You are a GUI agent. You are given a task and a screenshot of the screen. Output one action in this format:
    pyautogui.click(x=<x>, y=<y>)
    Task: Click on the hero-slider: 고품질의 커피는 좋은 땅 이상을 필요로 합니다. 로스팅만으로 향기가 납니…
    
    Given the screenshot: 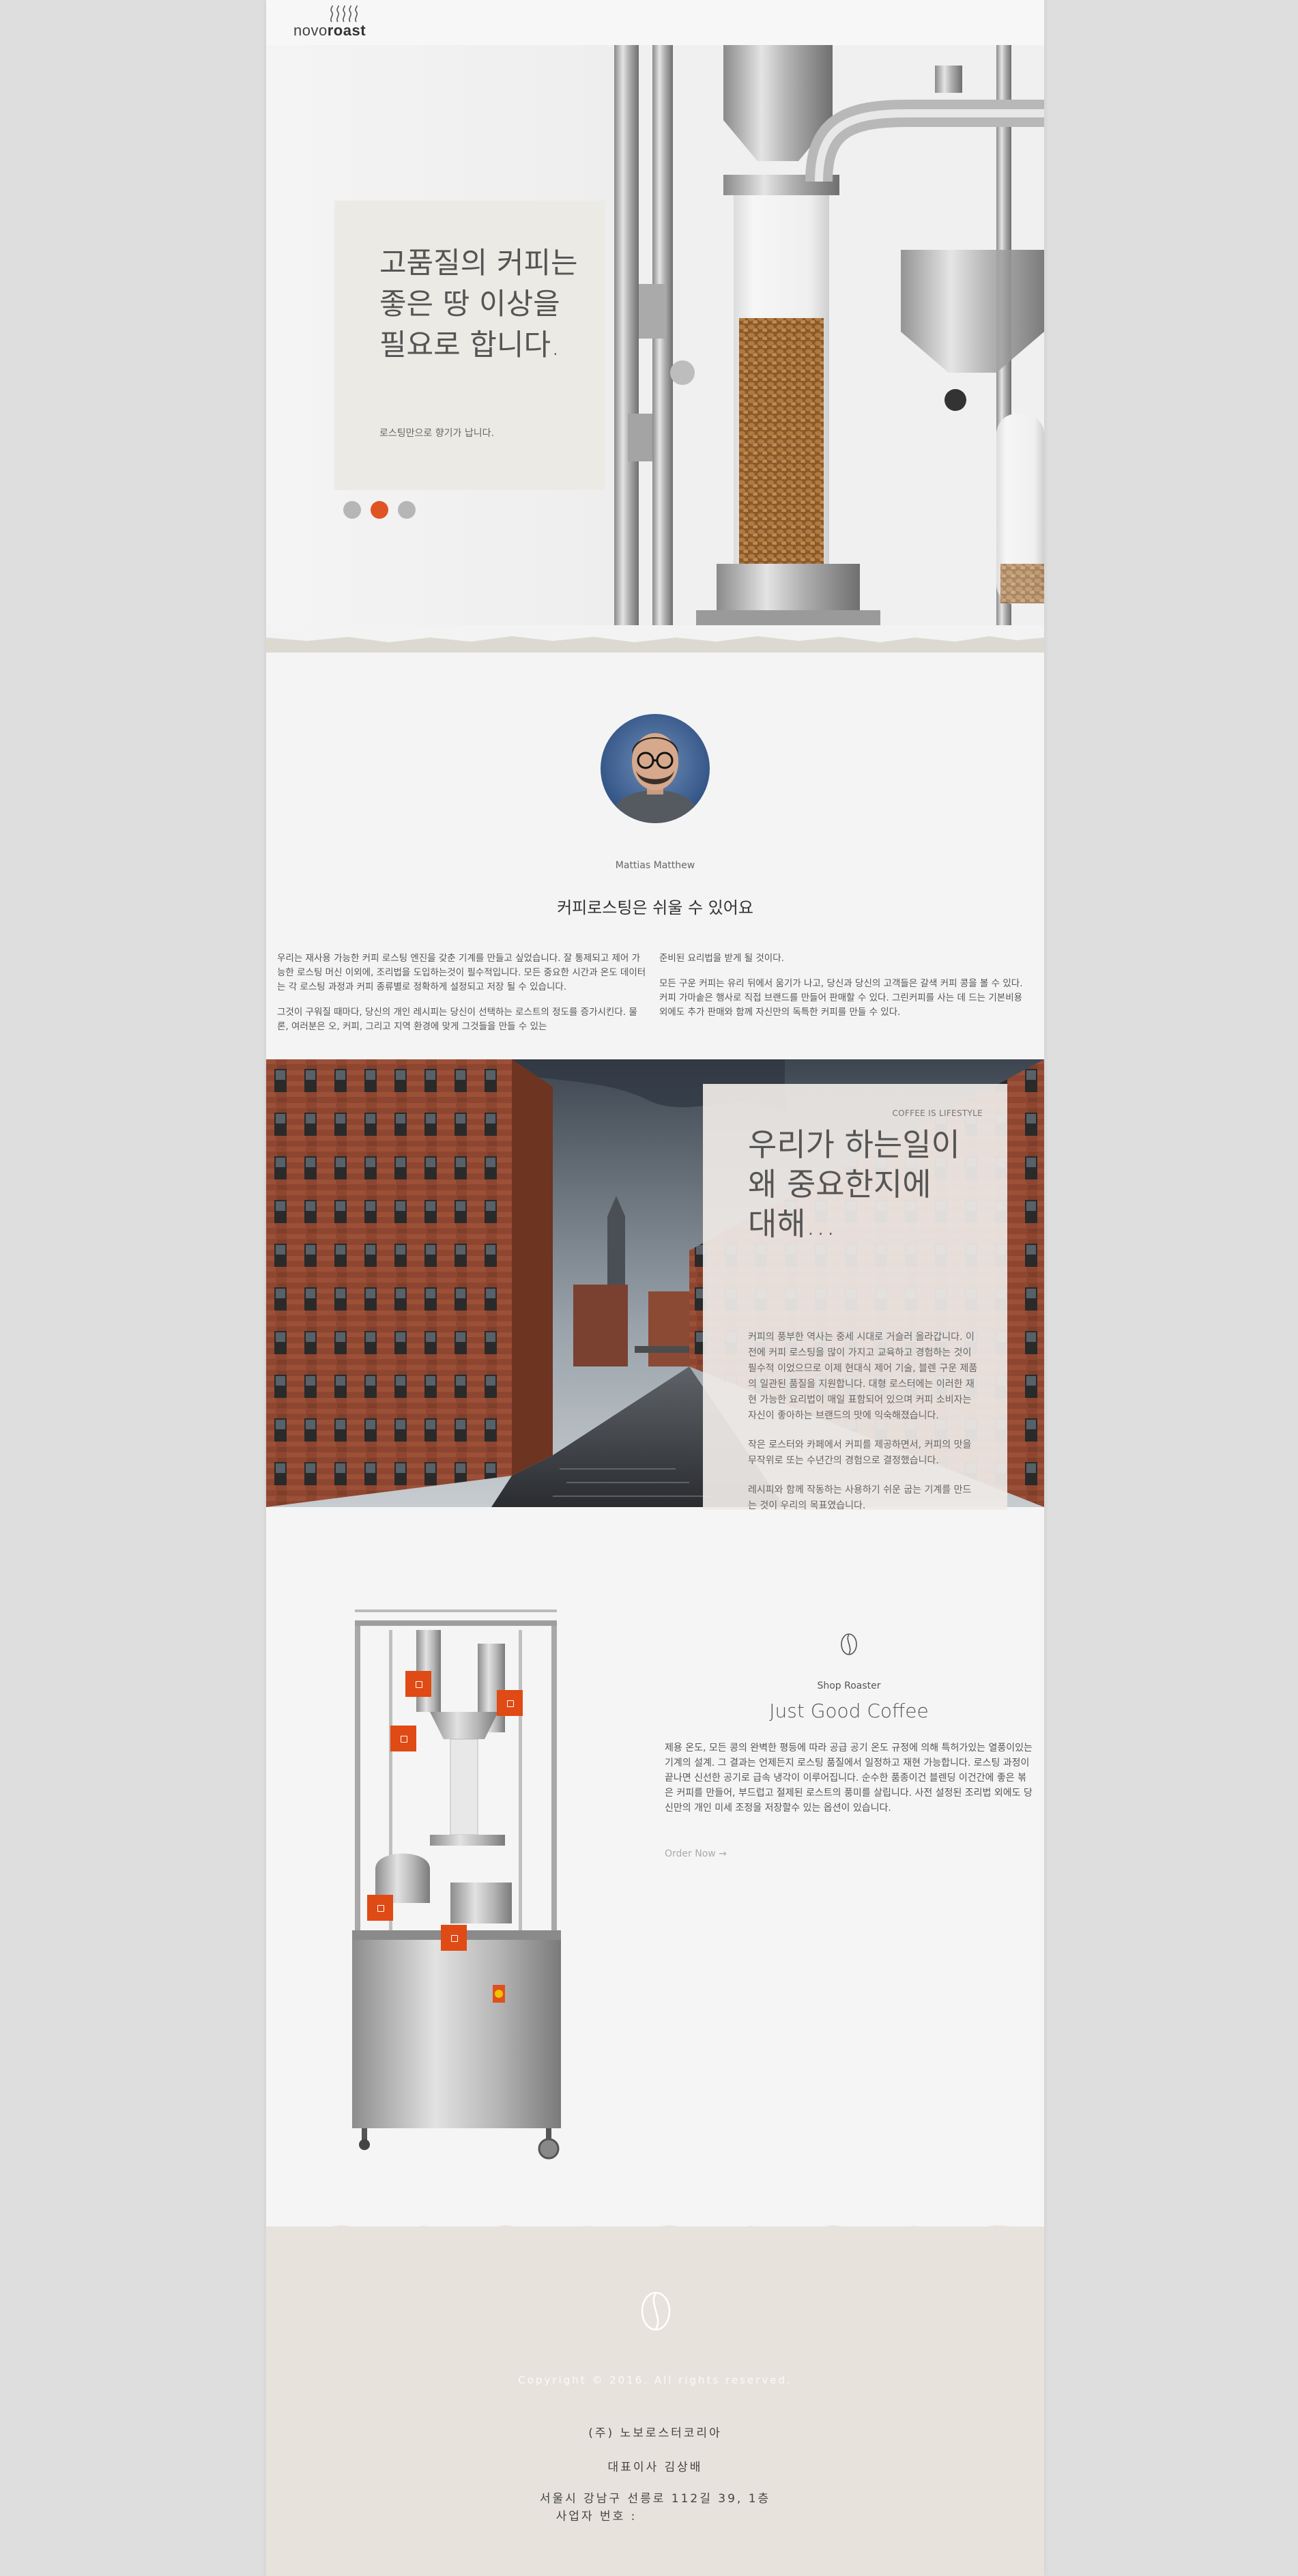 What is the action you would take?
    pyautogui.click(x=655, y=335)
    